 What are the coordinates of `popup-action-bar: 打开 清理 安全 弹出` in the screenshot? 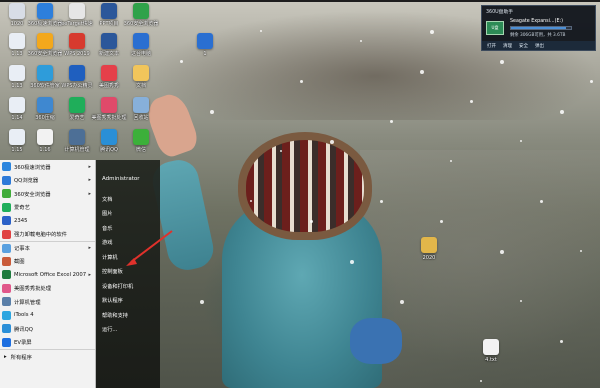 It's located at (538, 45).